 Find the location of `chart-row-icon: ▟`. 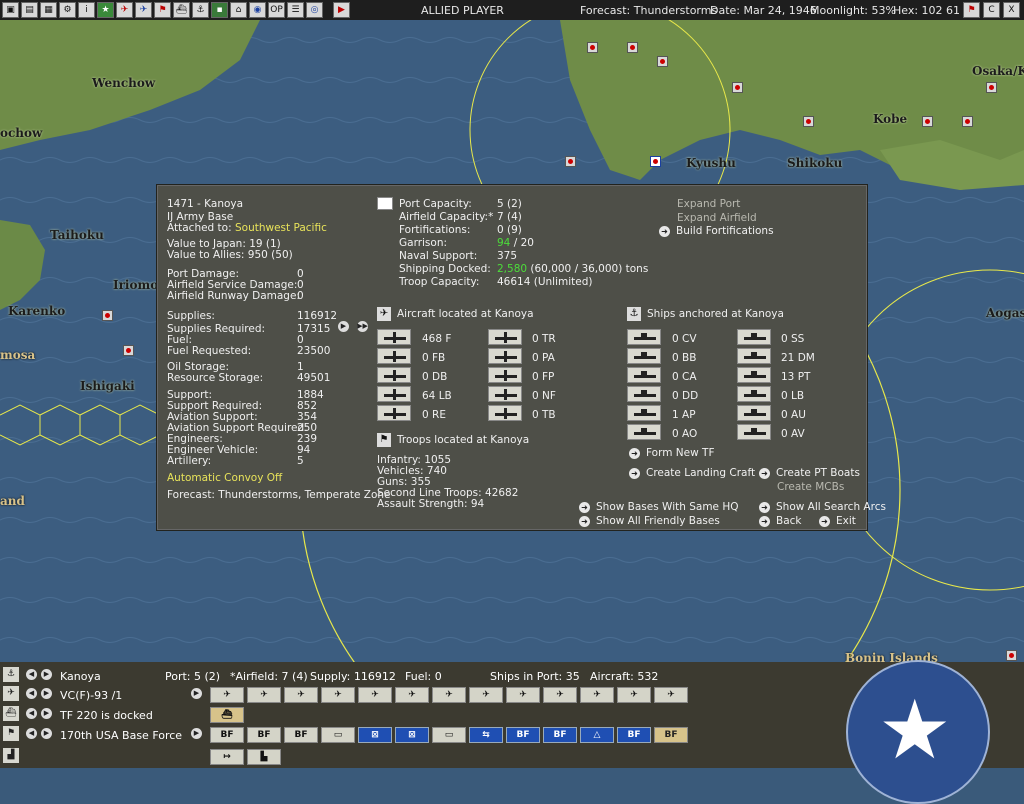

chart-row-icon: ▟ is located at coordinates (11, 755).